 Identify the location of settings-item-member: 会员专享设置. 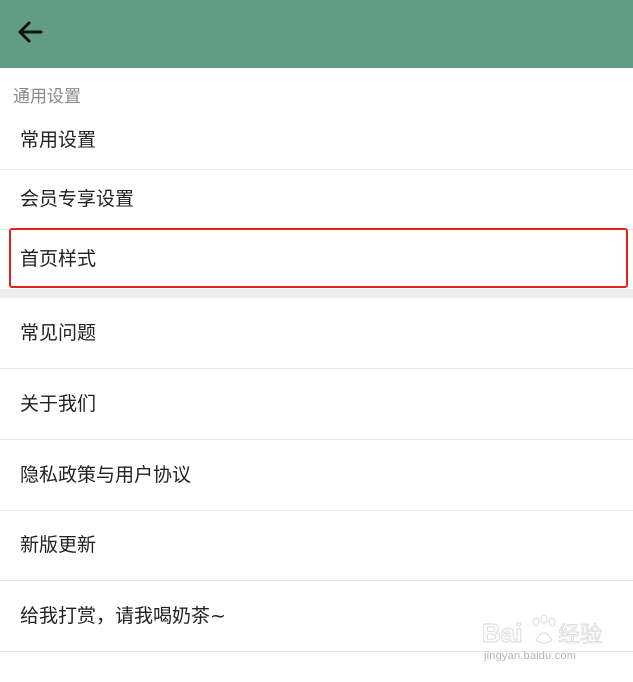
(316, 199).